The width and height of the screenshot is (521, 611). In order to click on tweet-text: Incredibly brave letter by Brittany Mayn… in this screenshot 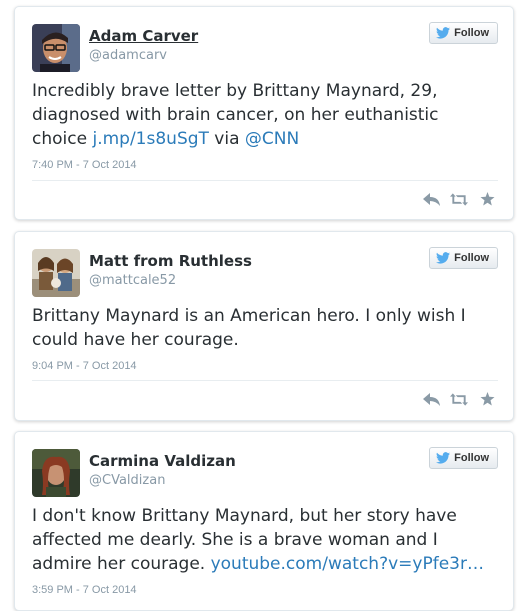, I will do `click(263, 115)`.